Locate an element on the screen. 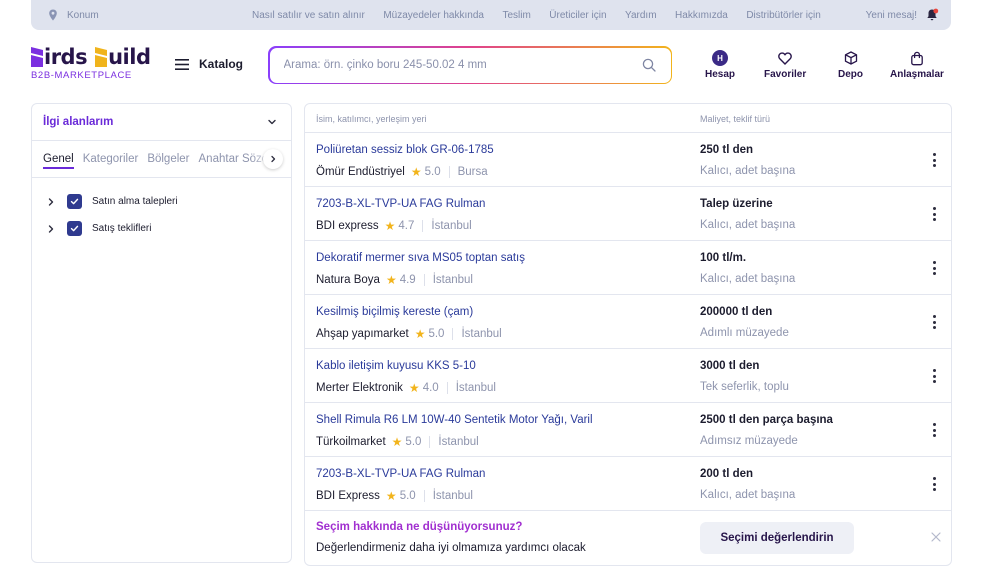  location-selector: Konum is located at coordinates (142, 15).